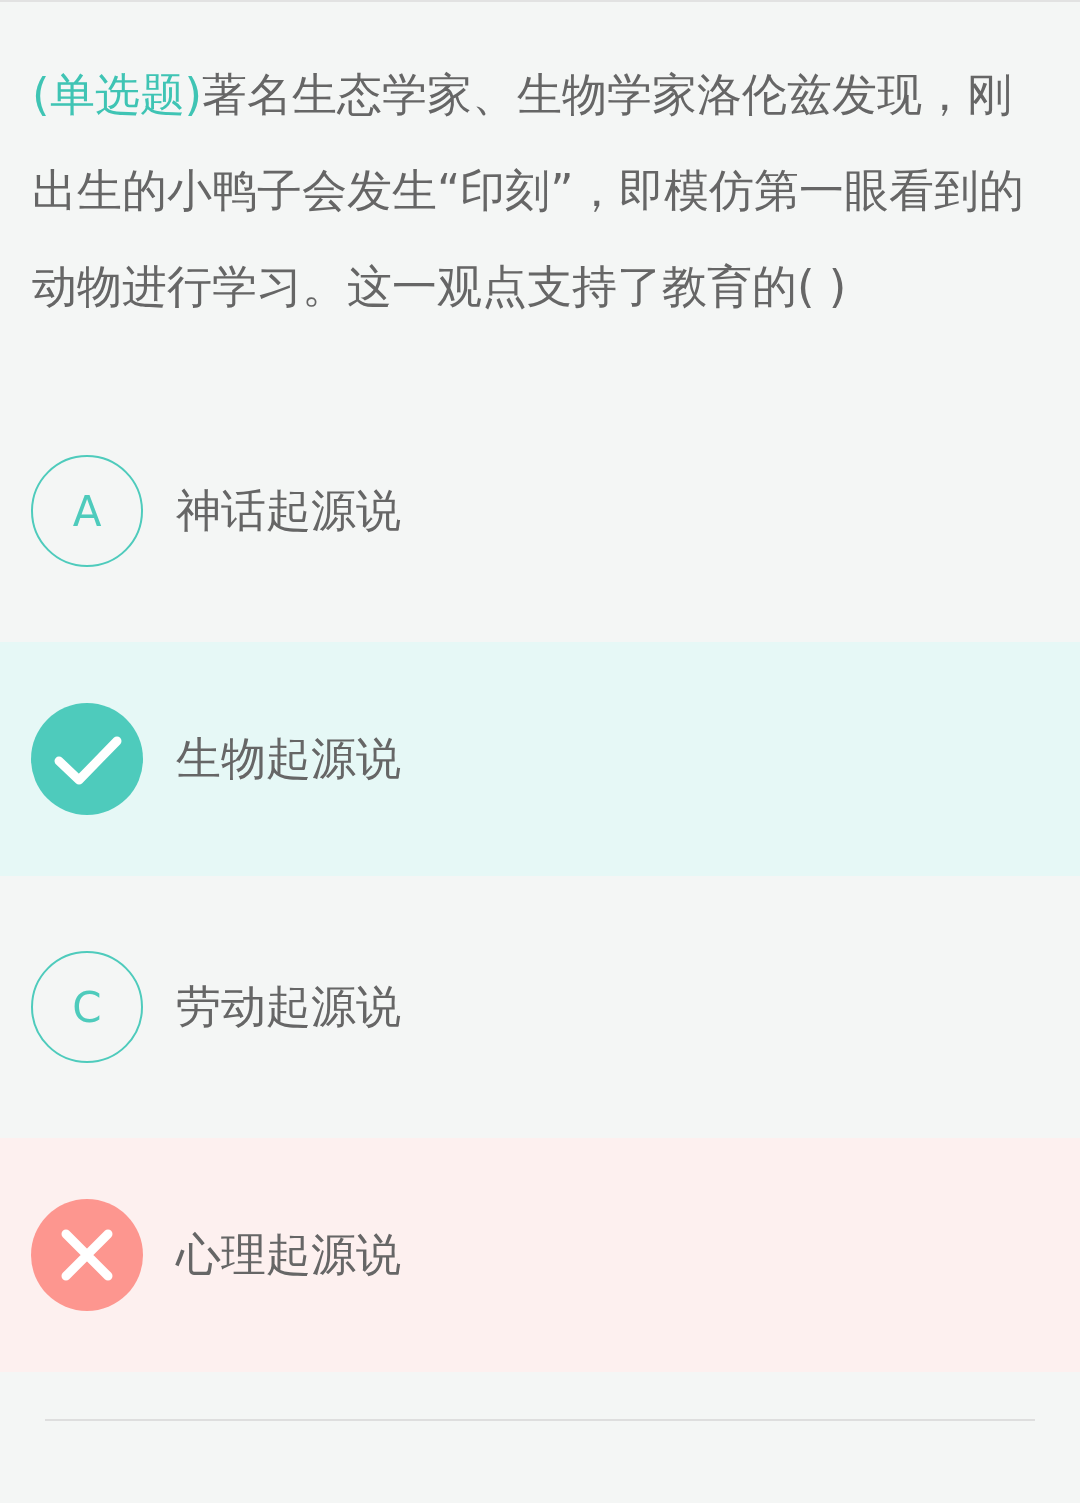 Image resolution: width=1080 pixels, height=1503 pixels. Describe the element at coordinates (87, 511) in the screenshot. I see `option-letter: A` at that location.